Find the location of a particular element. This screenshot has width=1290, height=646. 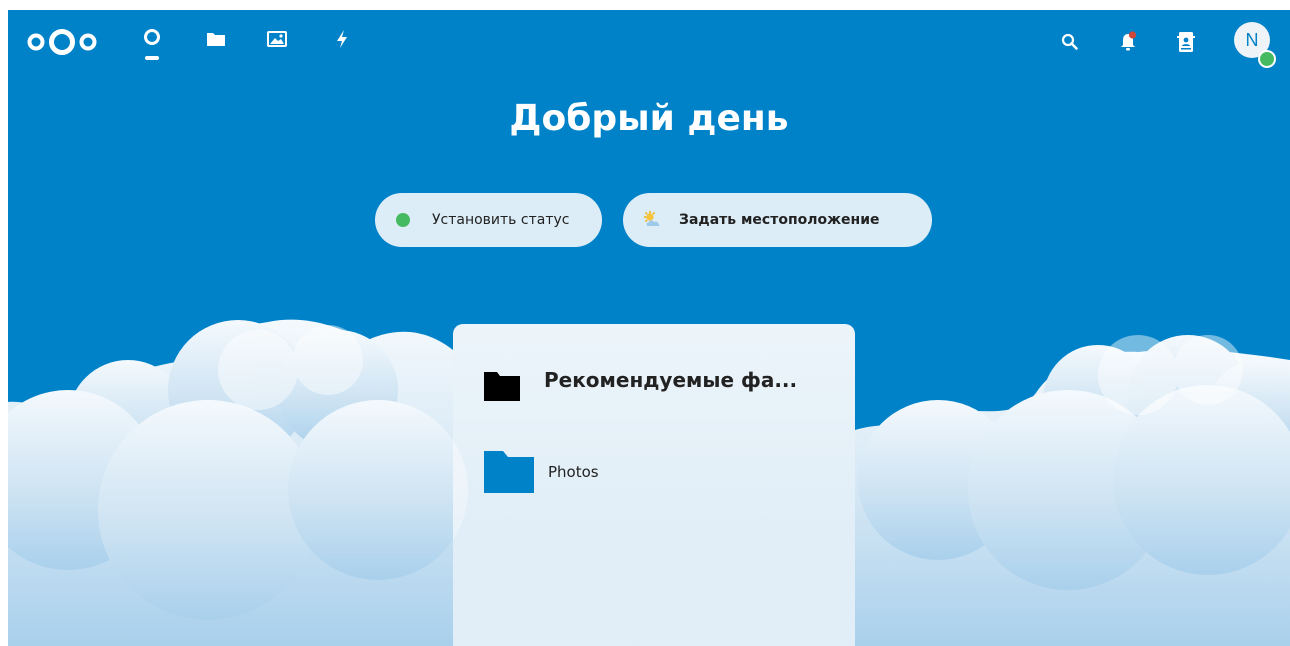

list-item: Photos is located at coordinates (653, 472).